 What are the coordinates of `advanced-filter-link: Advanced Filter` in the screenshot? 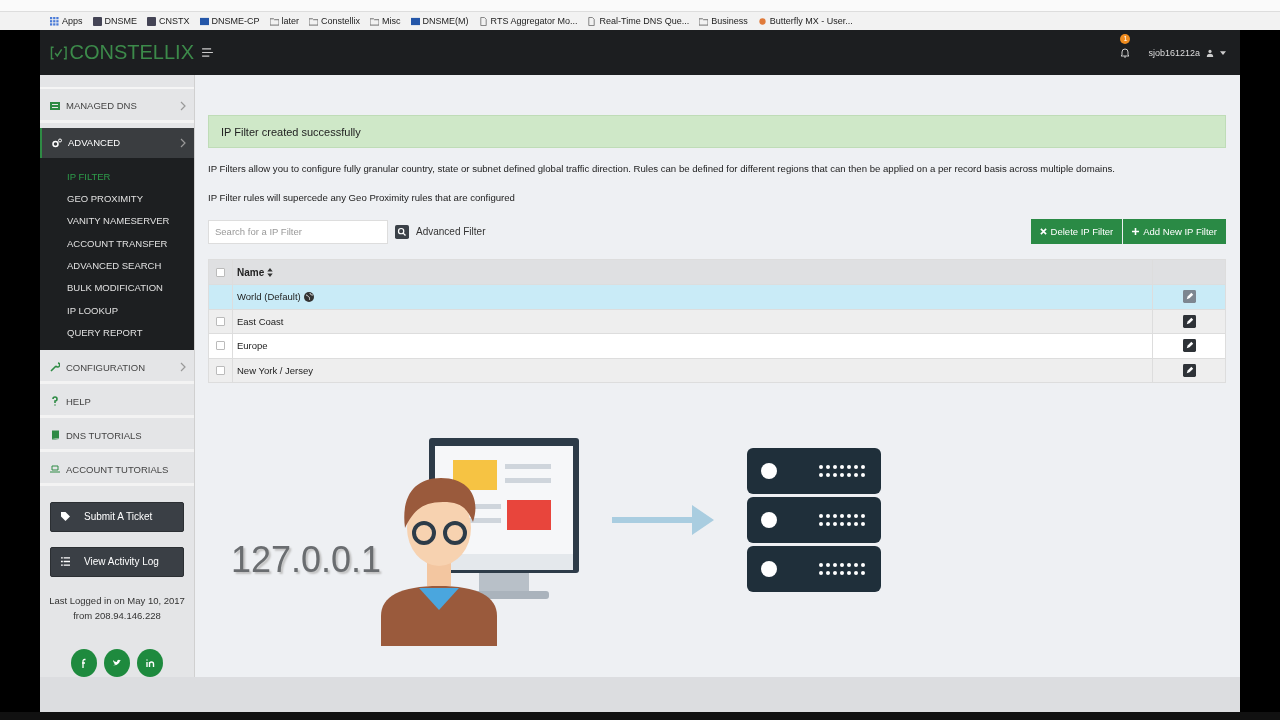 It's located at (451, 231).